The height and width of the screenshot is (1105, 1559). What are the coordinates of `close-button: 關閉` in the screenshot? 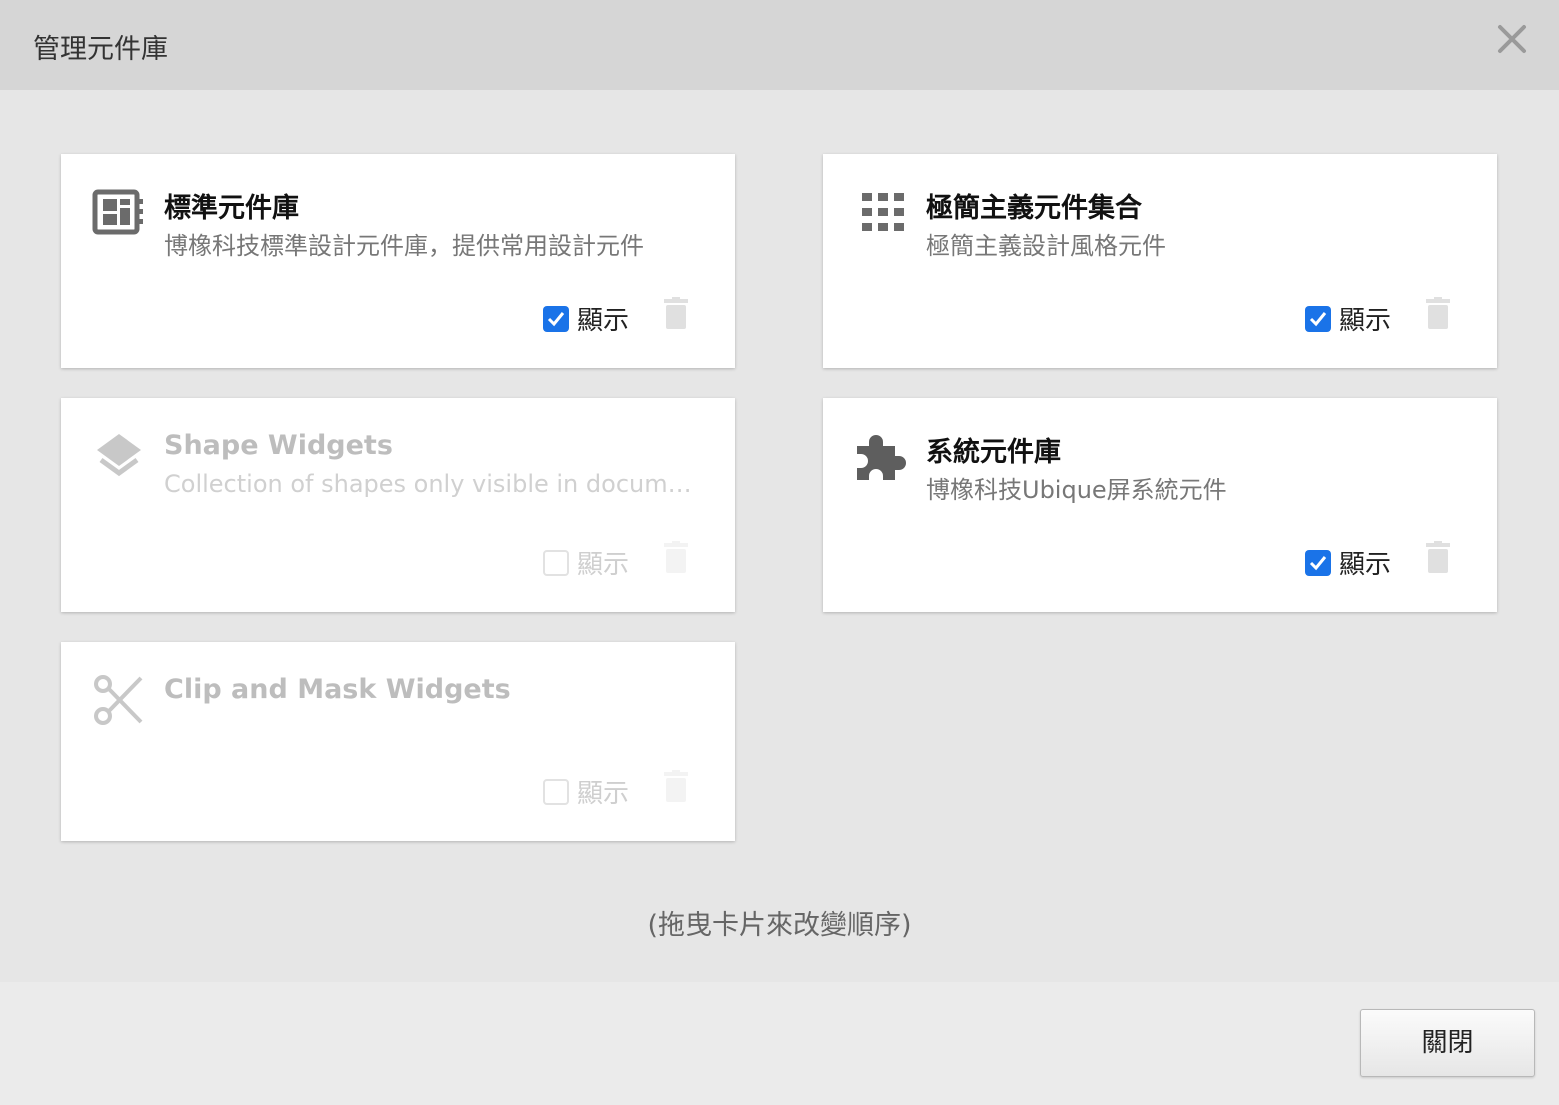 It's located at (1447, 1043).